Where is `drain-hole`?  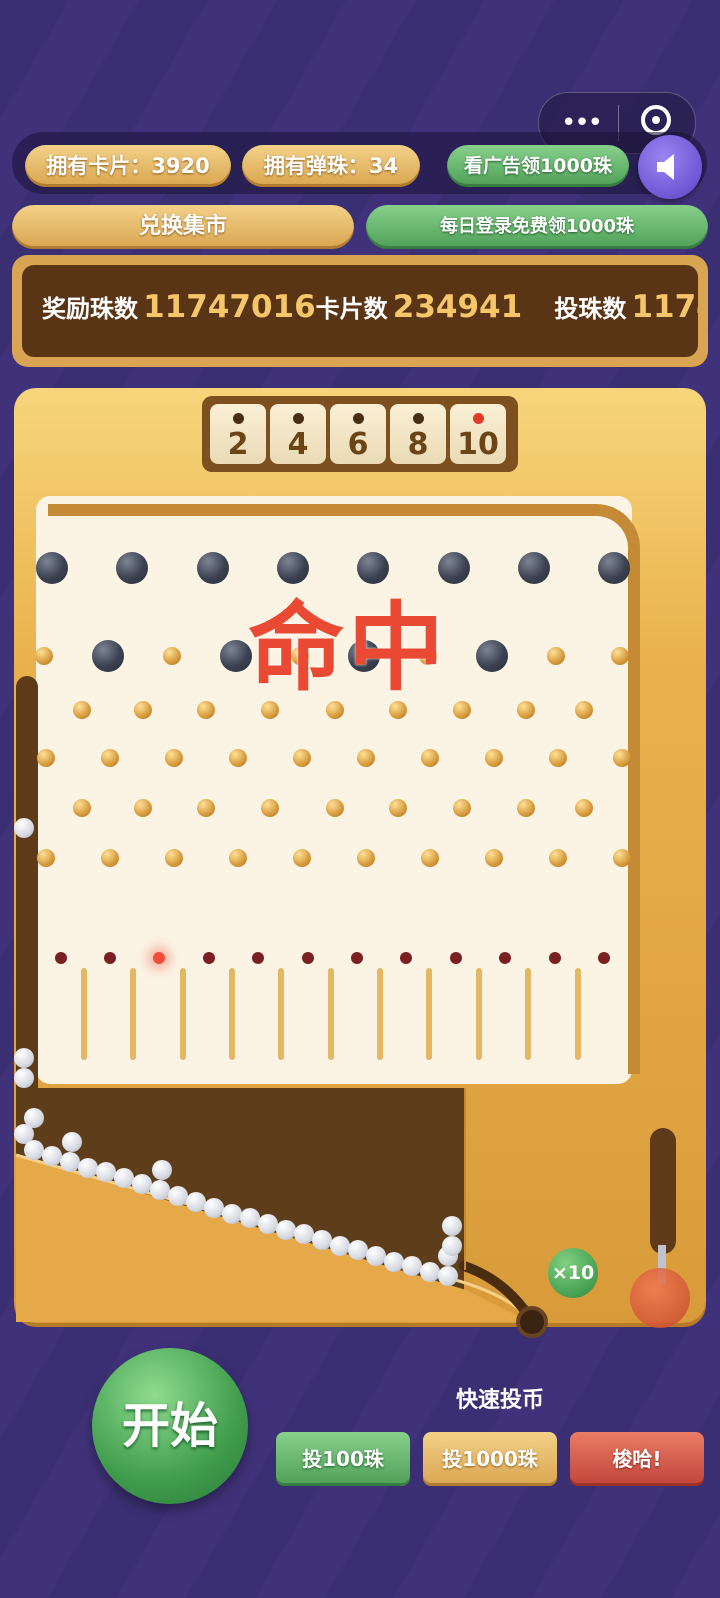
drain-hole is located at coordinates (532, 1322).